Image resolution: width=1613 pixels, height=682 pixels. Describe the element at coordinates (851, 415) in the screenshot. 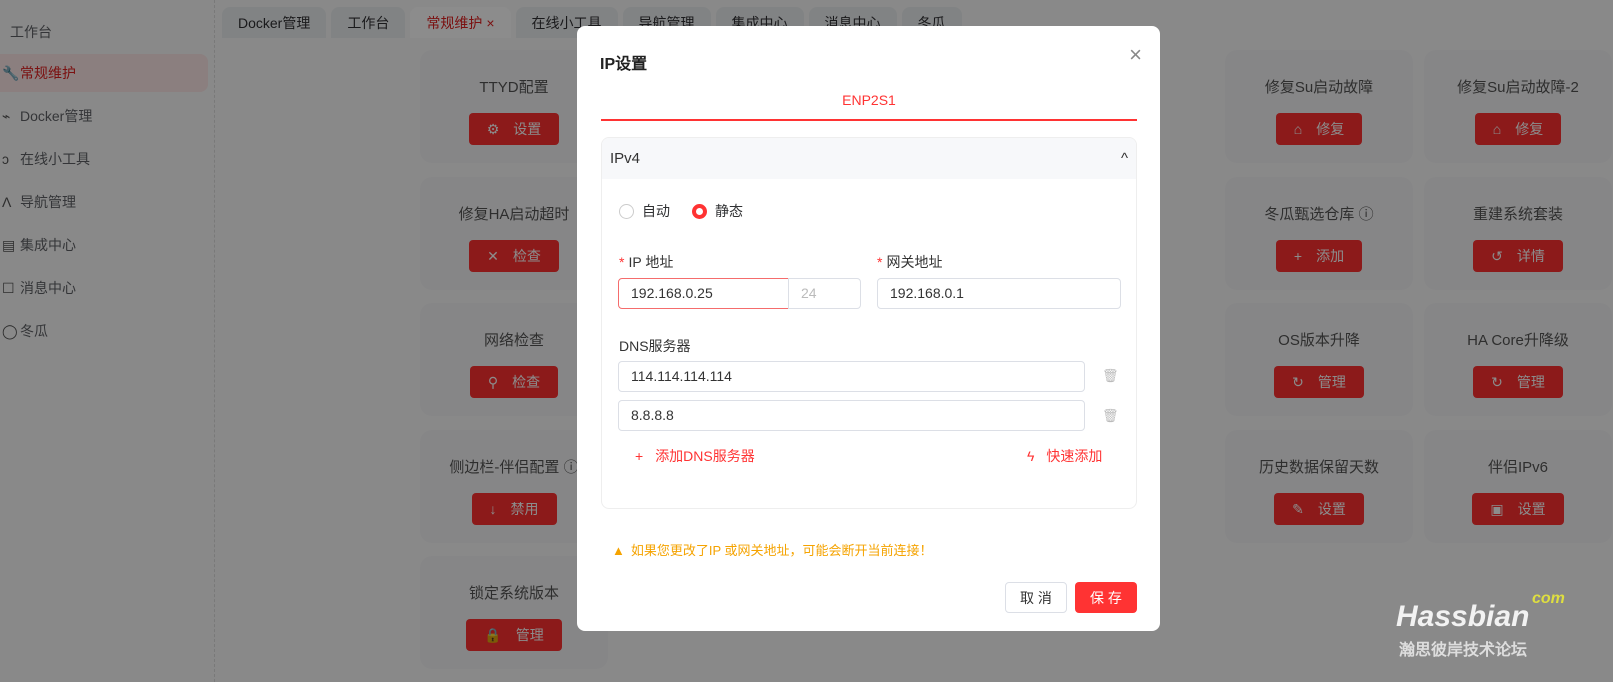

I see `dns-input-2: 8.8.8.8` at that location.